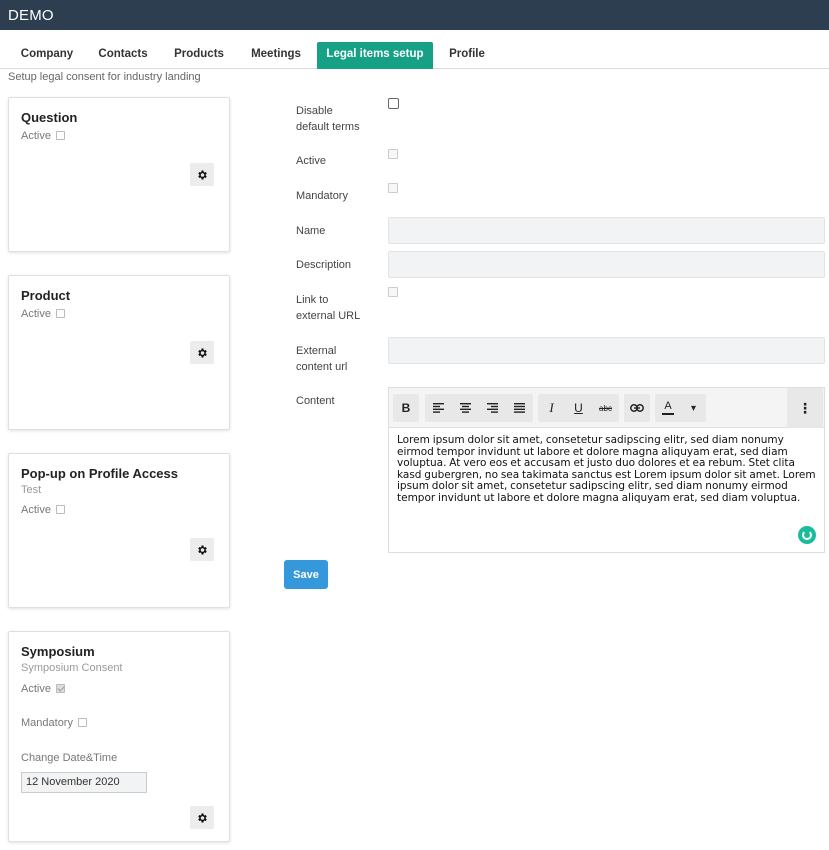 This screenshot has height=850, width=829. Describe the element at coordinates (328, 308) in the screenshot. I see `link-external-url-label: Link to external URL` at that location.